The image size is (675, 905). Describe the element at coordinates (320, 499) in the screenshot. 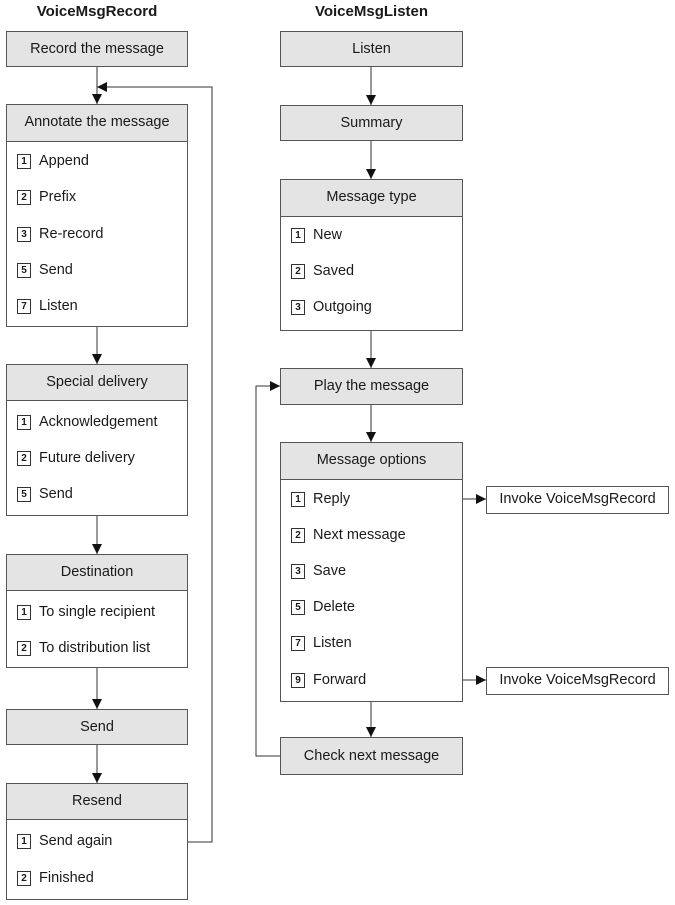

I see `menu-option-reply: 1 Reply` at that location.